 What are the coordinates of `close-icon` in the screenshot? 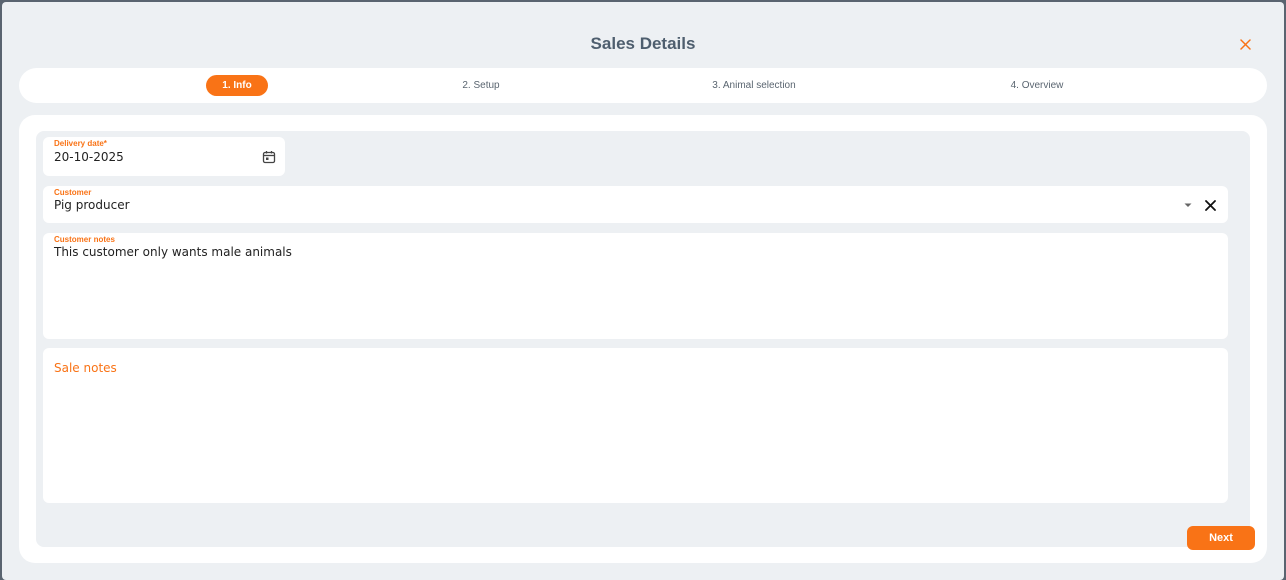 It's located at (1245, 44).